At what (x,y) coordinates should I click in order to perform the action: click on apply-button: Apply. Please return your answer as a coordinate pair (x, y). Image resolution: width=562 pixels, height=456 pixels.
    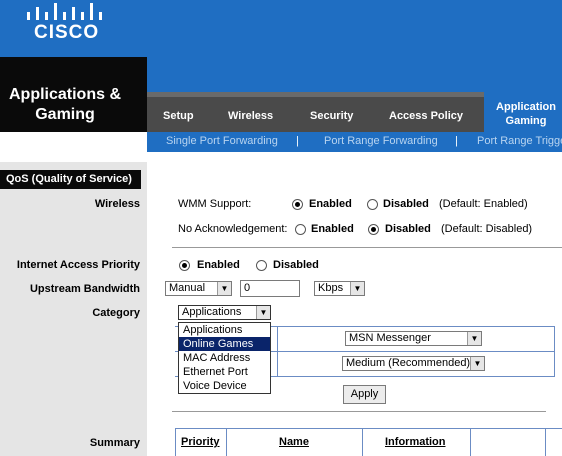
    Looking at the image, I should click on (364, 394).